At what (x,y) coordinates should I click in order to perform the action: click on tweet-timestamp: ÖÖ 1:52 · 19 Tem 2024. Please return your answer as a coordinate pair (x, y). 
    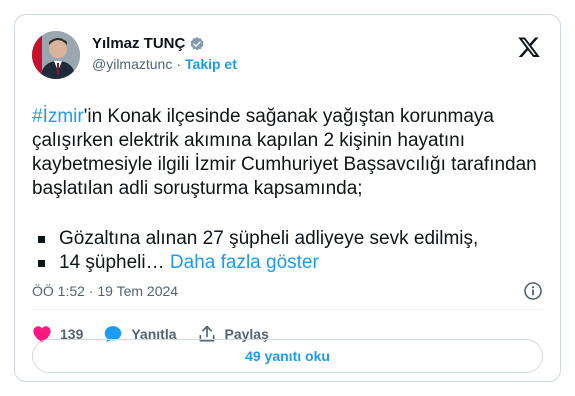
    Looking at the image, I should click on (105, 291).